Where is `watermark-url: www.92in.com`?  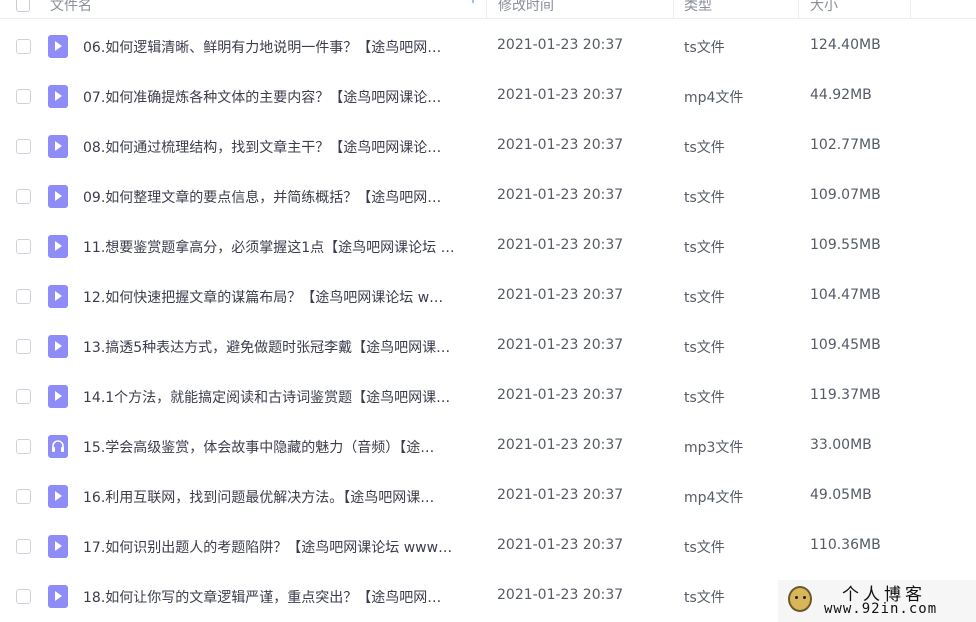
watermark-url: www.92in.com is located at coordinates (881, 609).